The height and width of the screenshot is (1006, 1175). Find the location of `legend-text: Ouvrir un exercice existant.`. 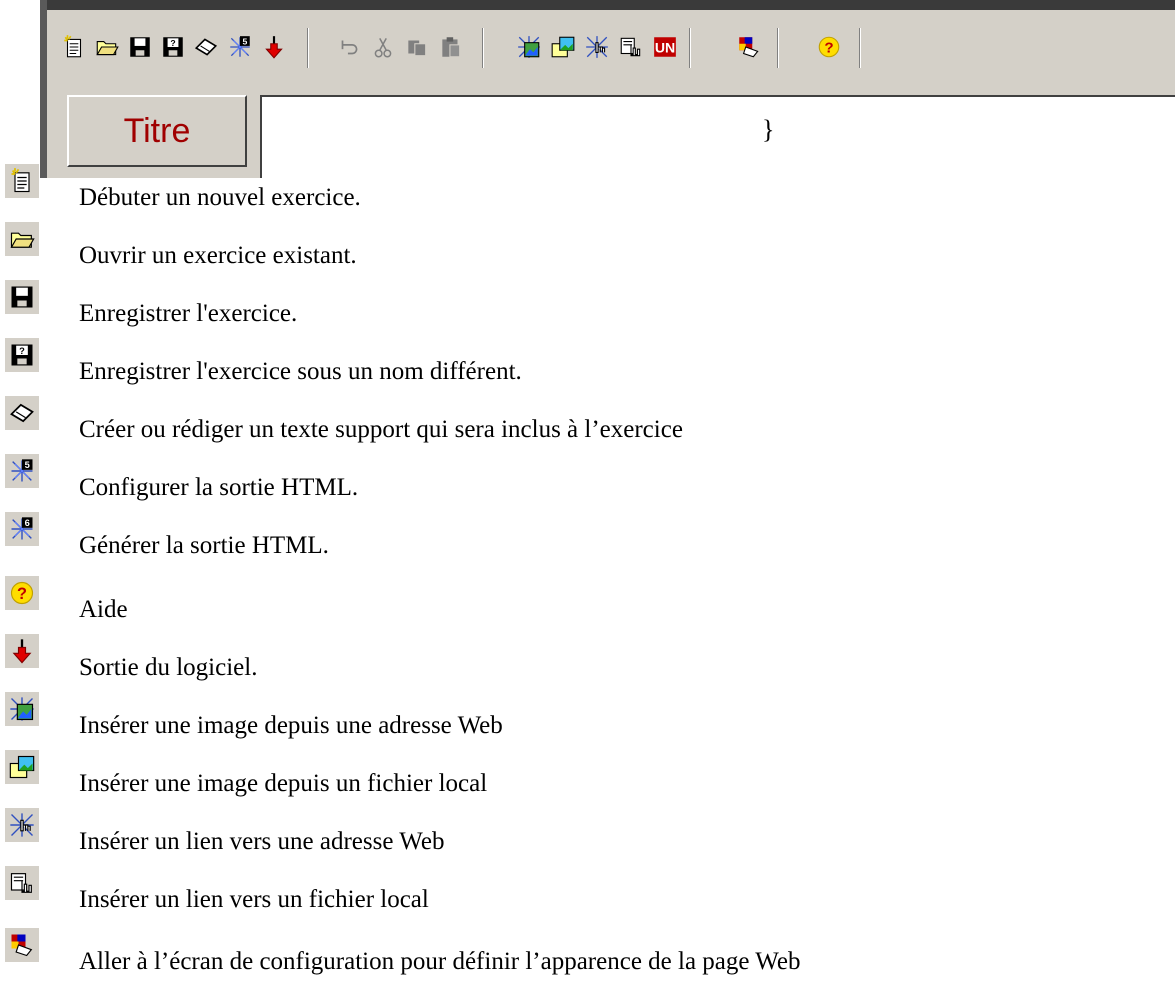

legend-text: Ouvrir un exercice existant. is located at coordinates (218, 255).